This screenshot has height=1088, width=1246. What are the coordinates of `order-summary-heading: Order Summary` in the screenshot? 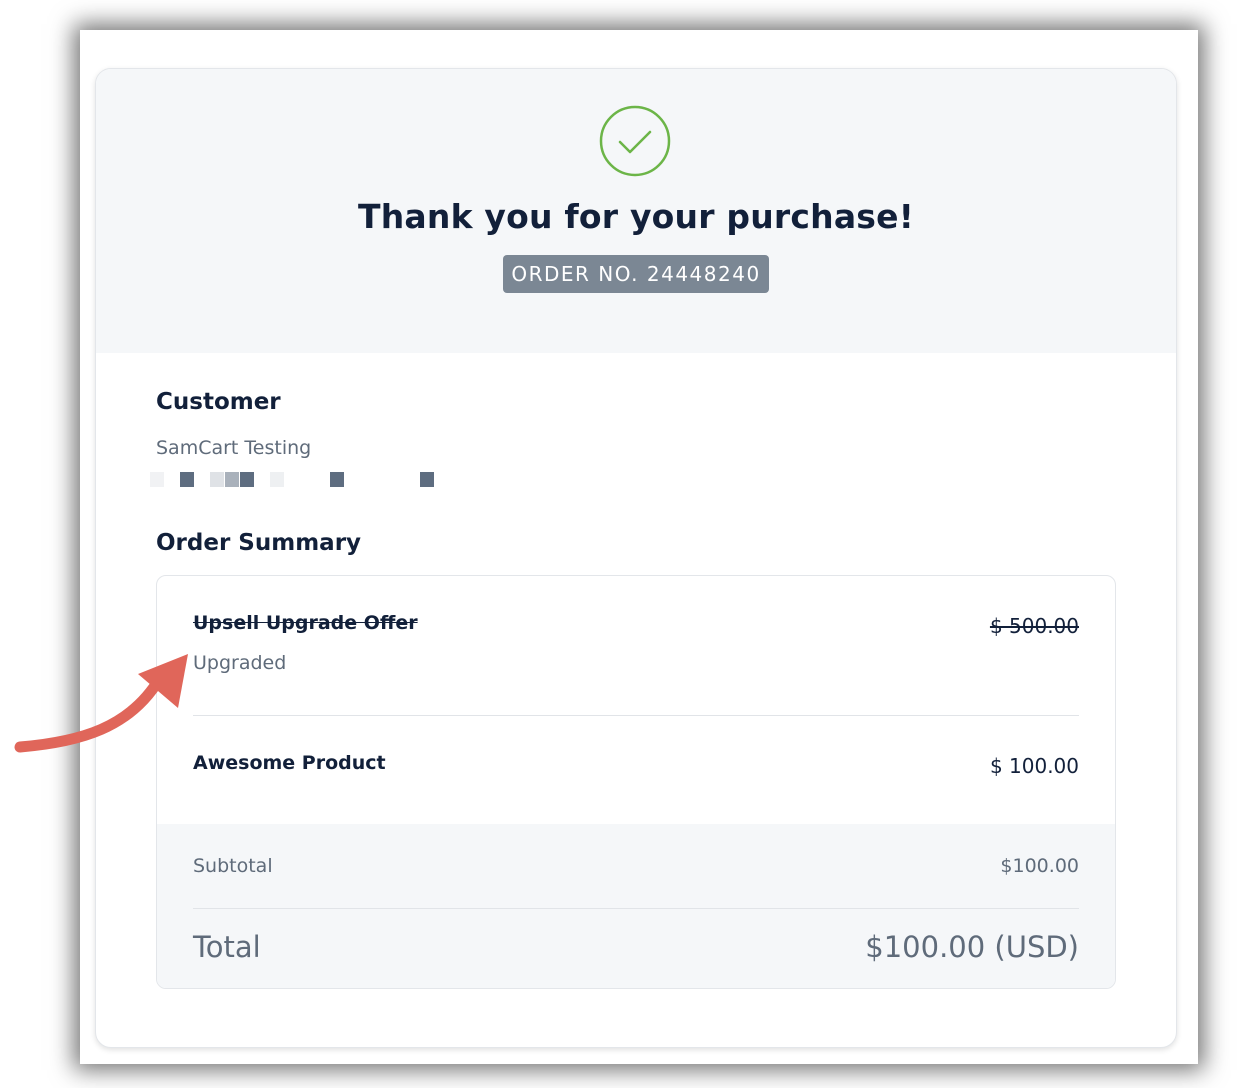 It's located at (259, 543).